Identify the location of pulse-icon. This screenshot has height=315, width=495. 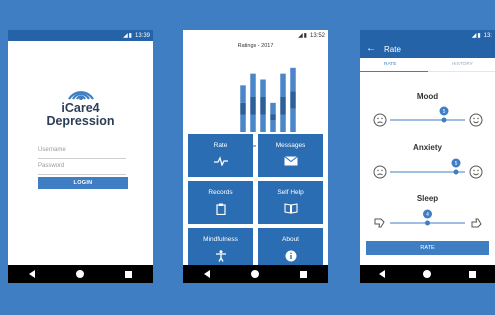
(220, 162).